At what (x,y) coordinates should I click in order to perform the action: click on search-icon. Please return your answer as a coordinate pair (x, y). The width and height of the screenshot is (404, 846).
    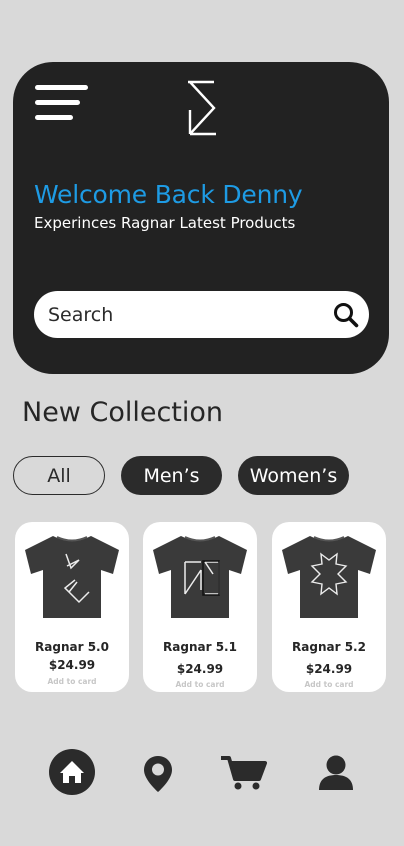
    Looking at the image, I should click on (346, 315).